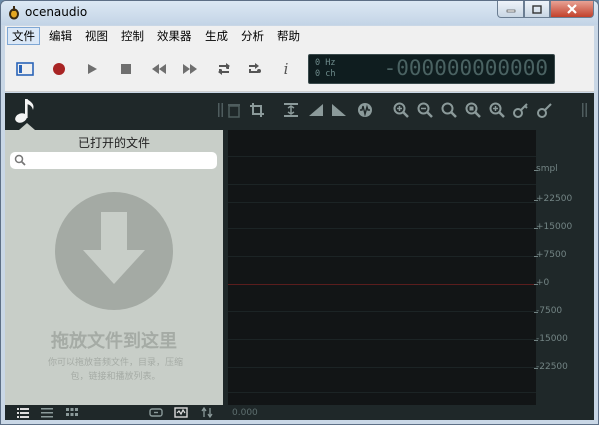  What do you see at coordinates (541, 283) in the screenshot?
I see `ruler-tick: +0` at bounding box center [541, 283].